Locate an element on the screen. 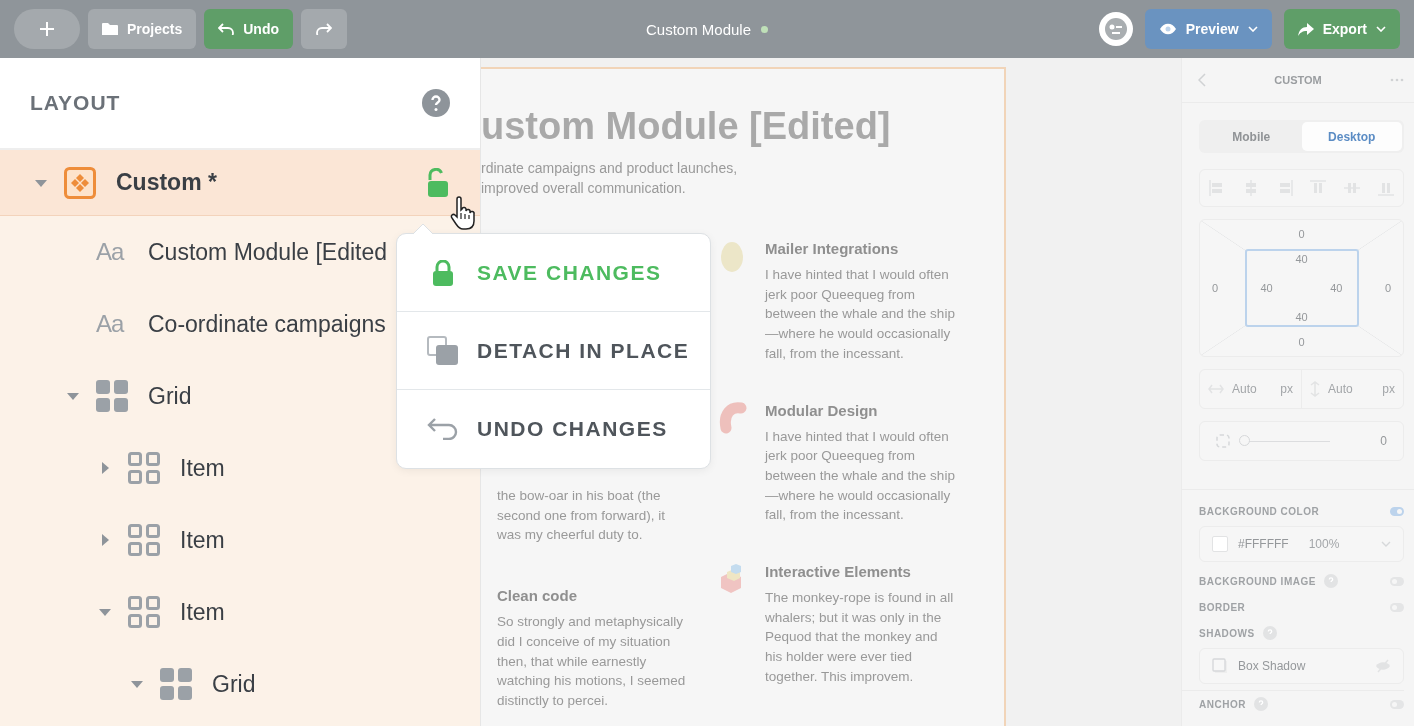 The width and height of the screenshot is (1414, 726). unlocked-lock-icon is located at coordinates (438, 182).